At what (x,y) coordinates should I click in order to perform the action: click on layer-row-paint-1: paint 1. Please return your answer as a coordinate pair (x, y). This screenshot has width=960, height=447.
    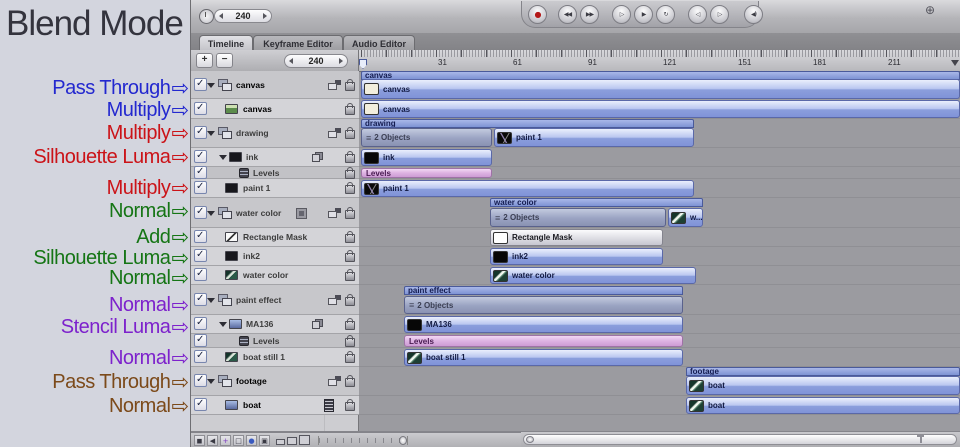
    Looking at the image, I should click on (275, 188).